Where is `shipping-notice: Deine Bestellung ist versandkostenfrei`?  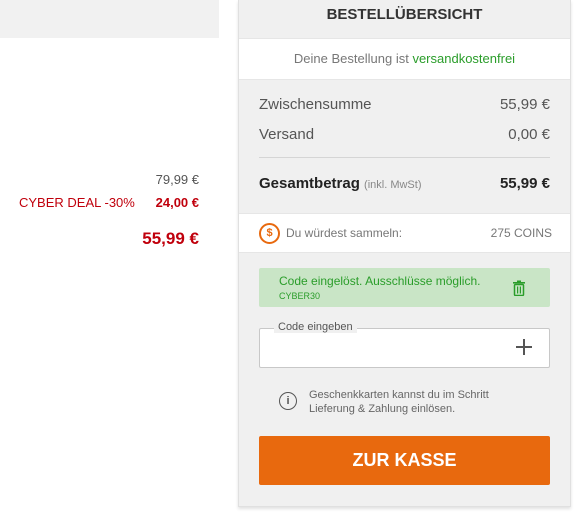
shipping-notice: Deine Bestellung ist versandkostenfrei is located at coordinates (404, 59).